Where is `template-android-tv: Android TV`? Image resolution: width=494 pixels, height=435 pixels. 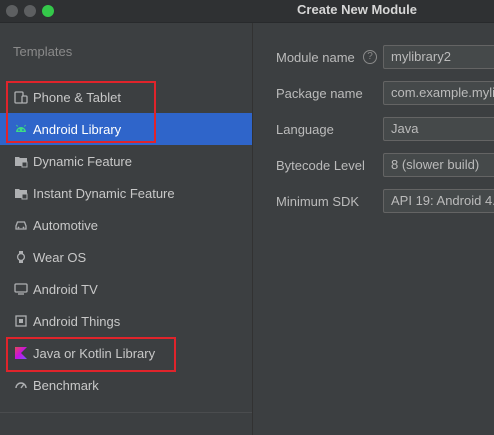 template-android-tv: Android TV is located at coordinates (126, 289).